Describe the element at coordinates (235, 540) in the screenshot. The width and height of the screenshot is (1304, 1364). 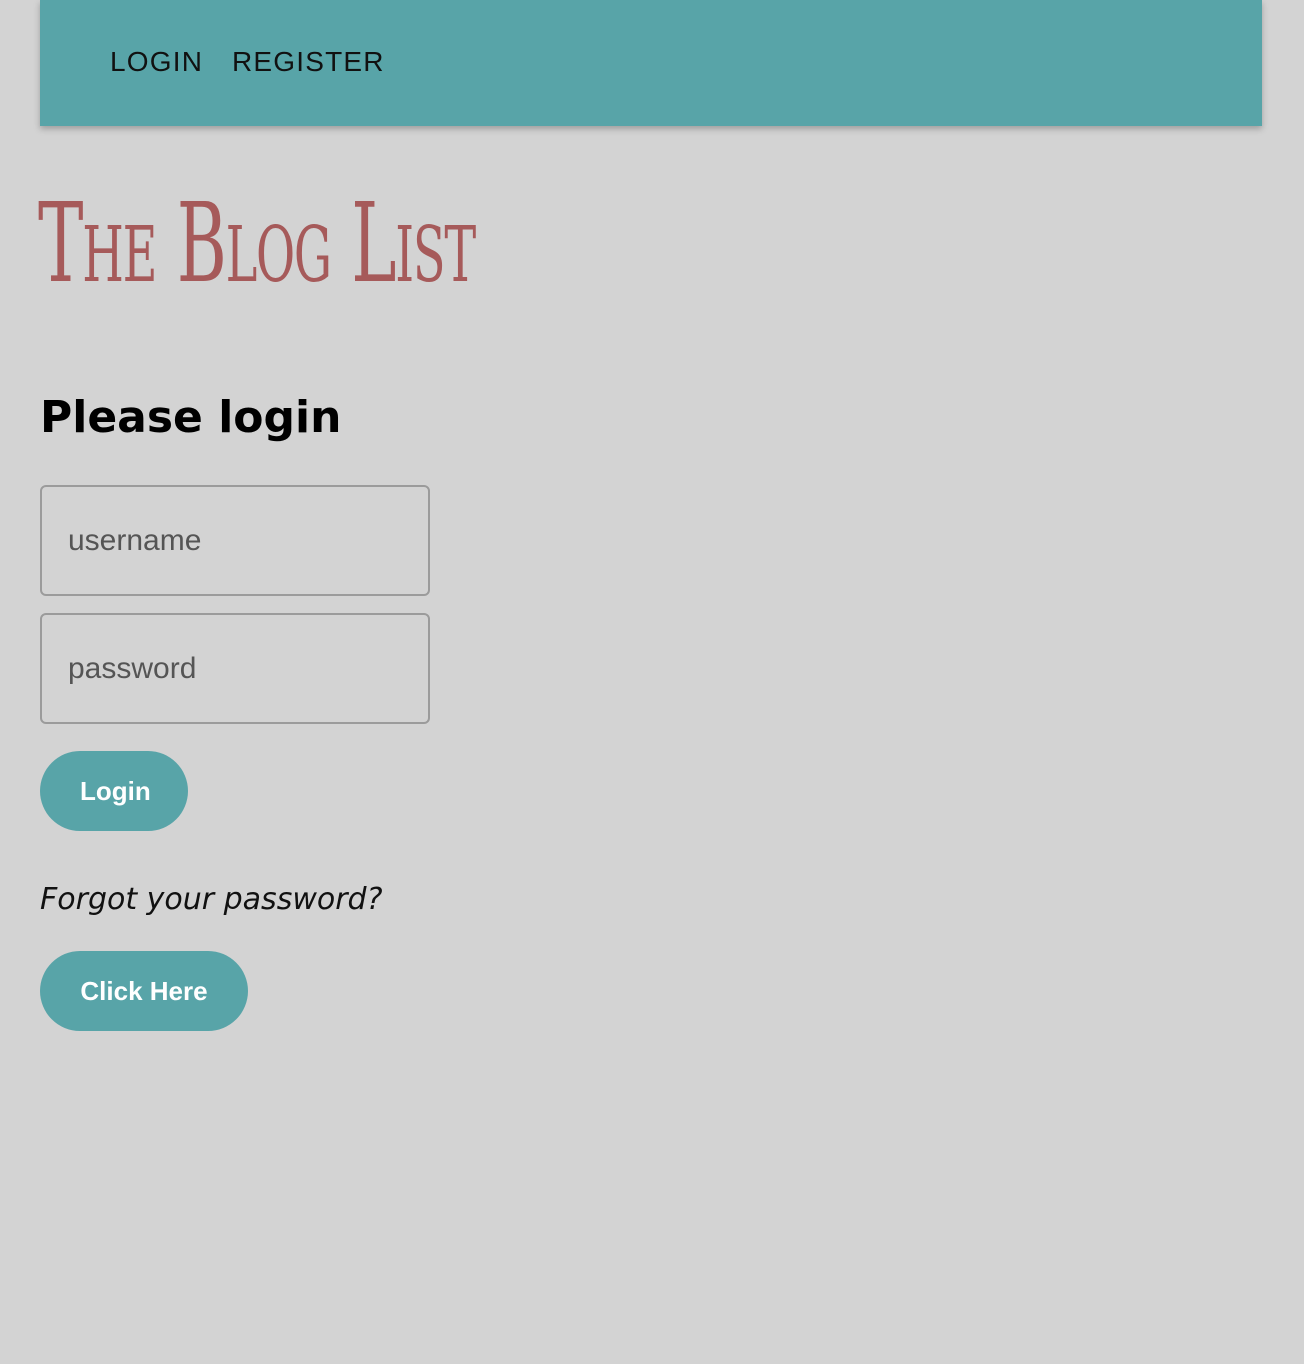
I see `username-input` at that location.